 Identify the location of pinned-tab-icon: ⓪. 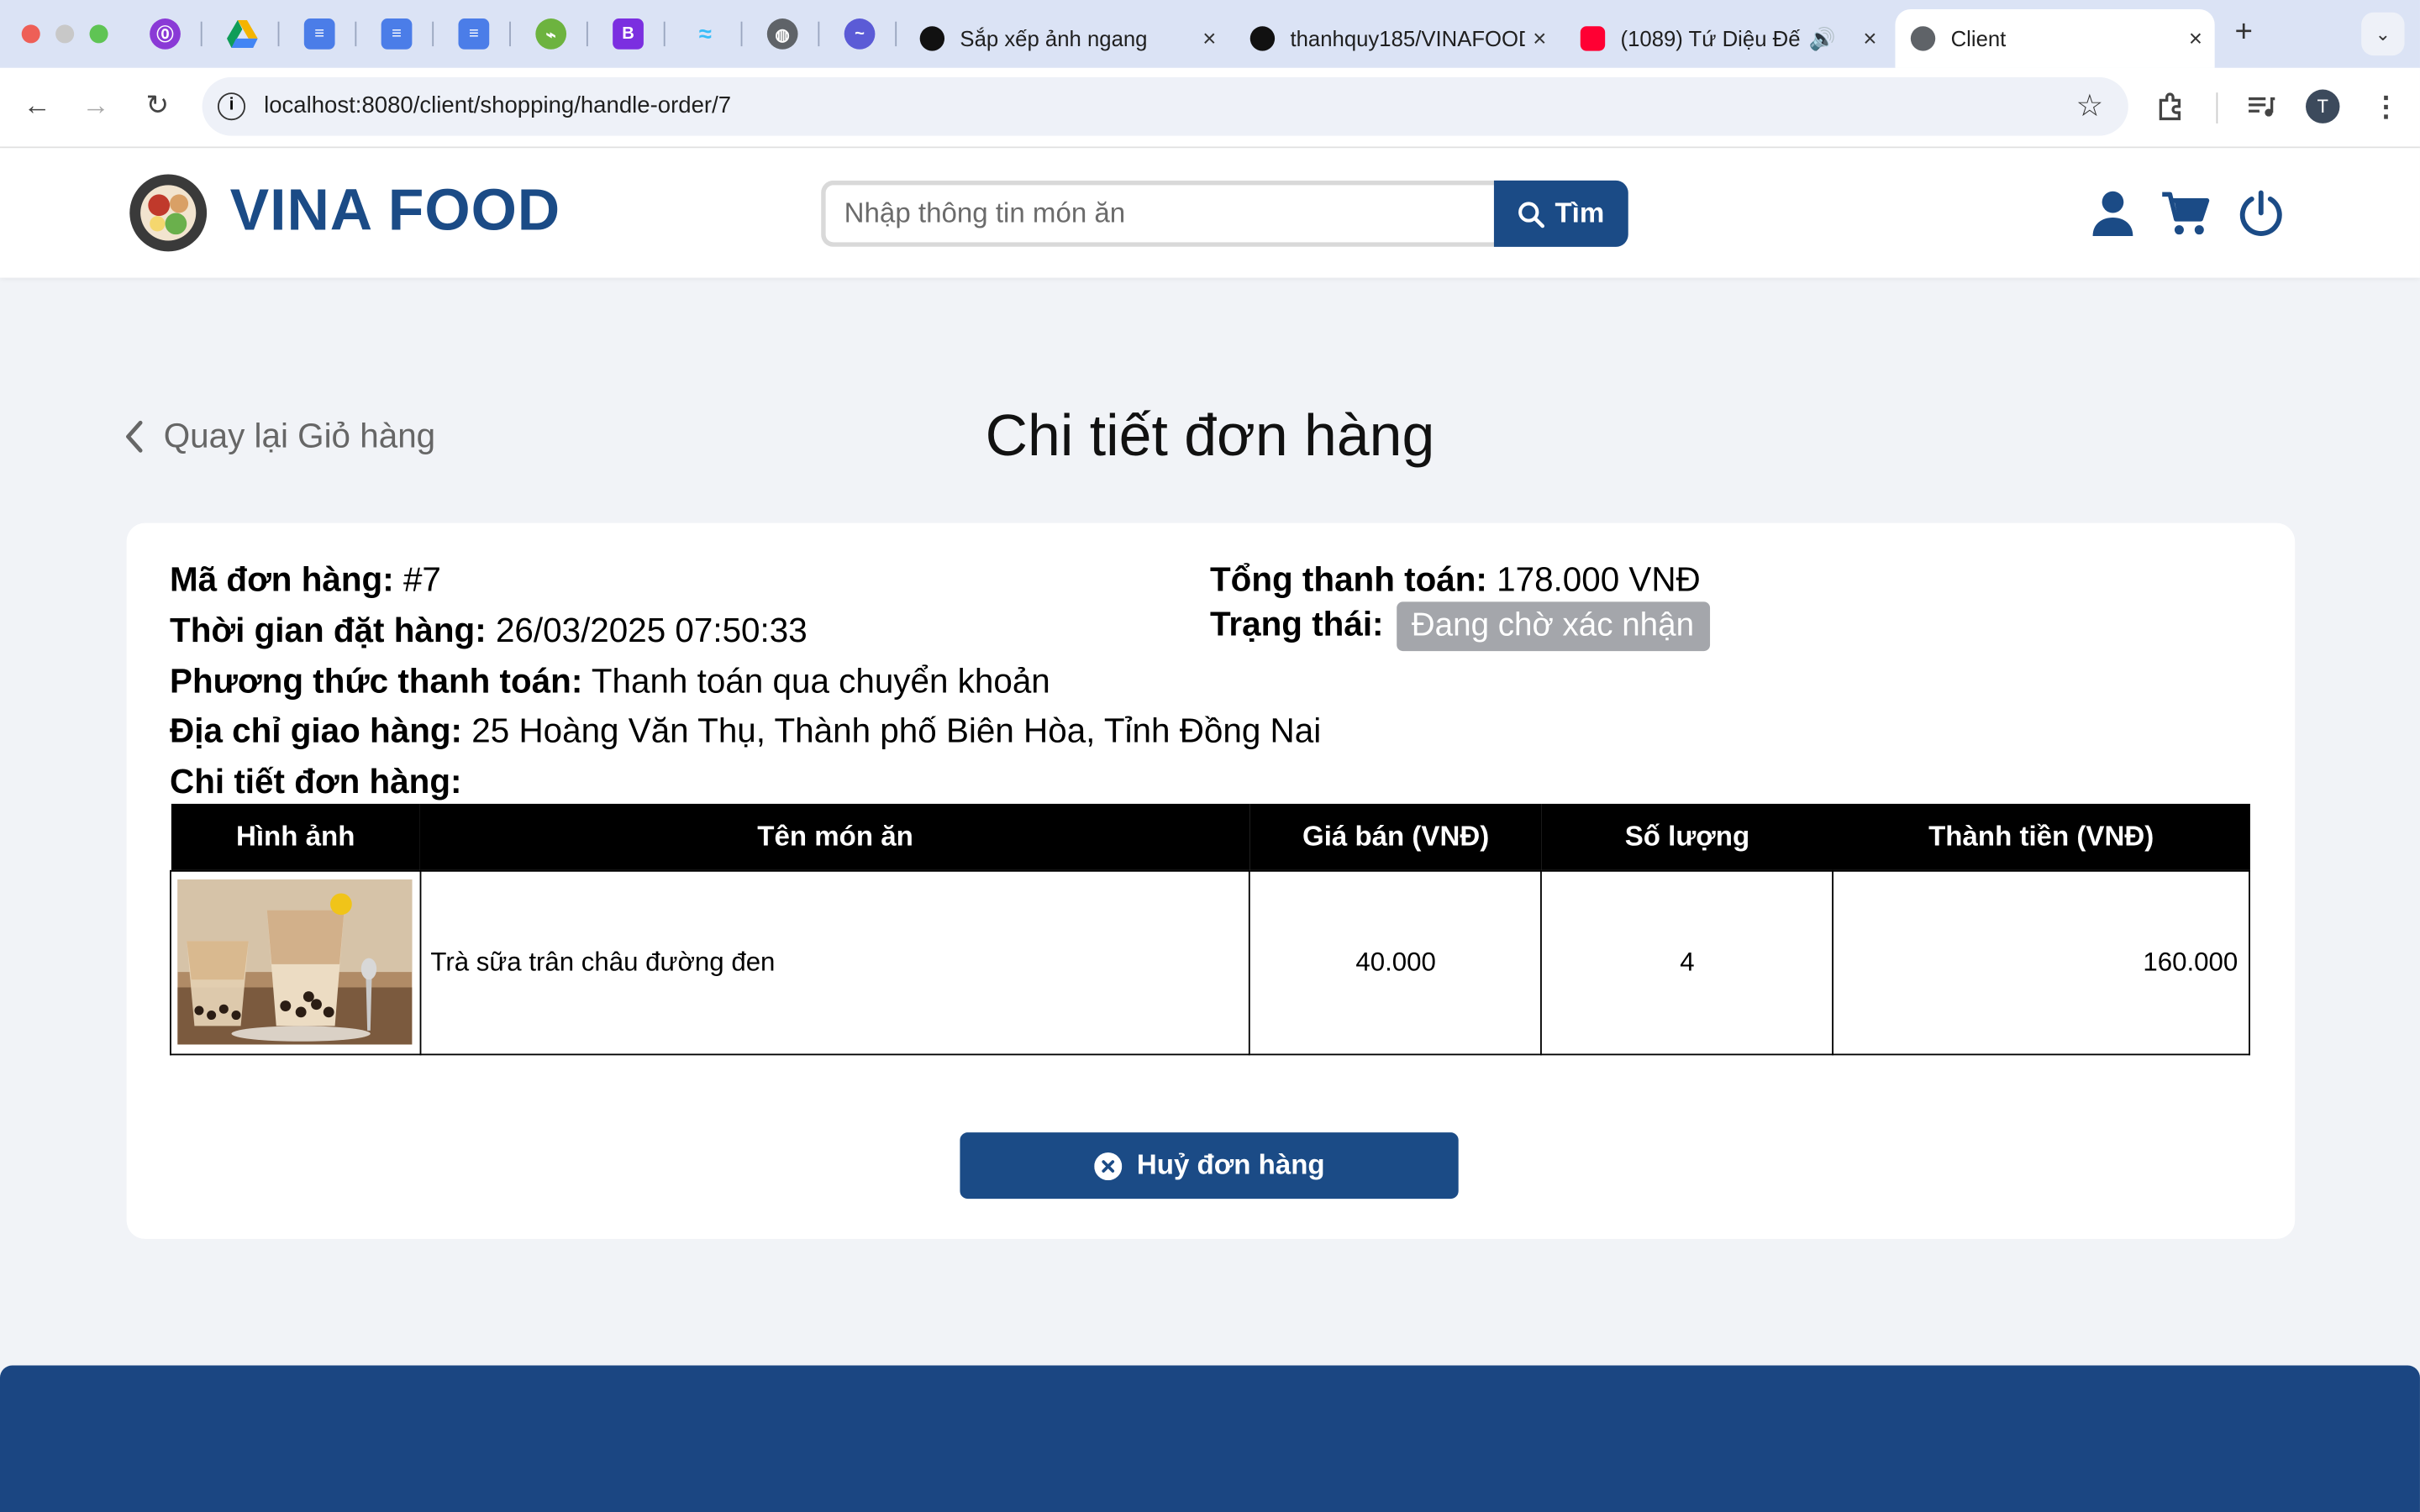
(165, 34).